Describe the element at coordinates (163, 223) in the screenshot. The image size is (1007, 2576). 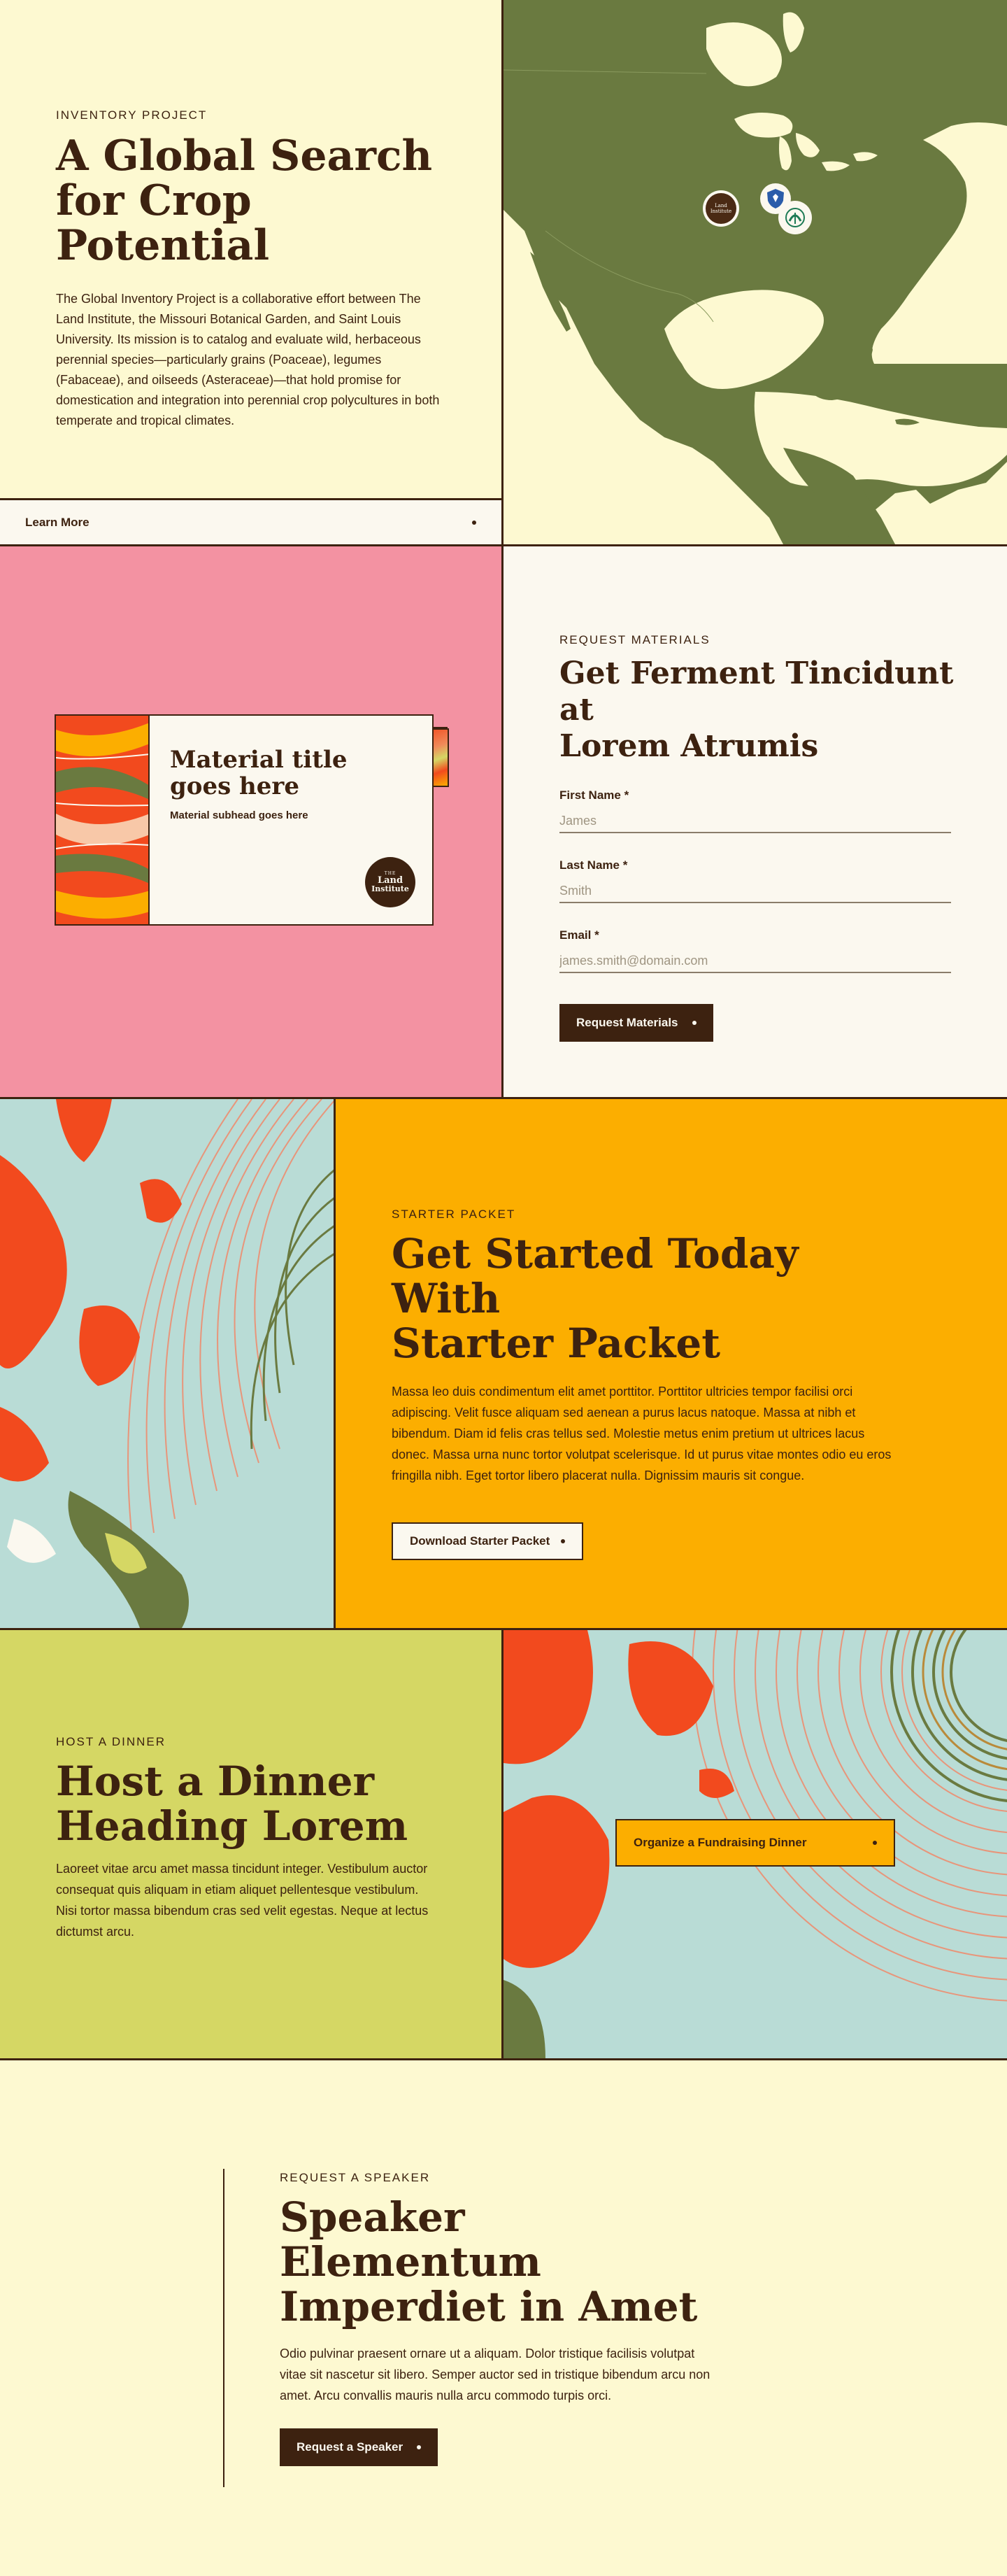
I see `inventory-title-line2: for Crop Potential` at that location.